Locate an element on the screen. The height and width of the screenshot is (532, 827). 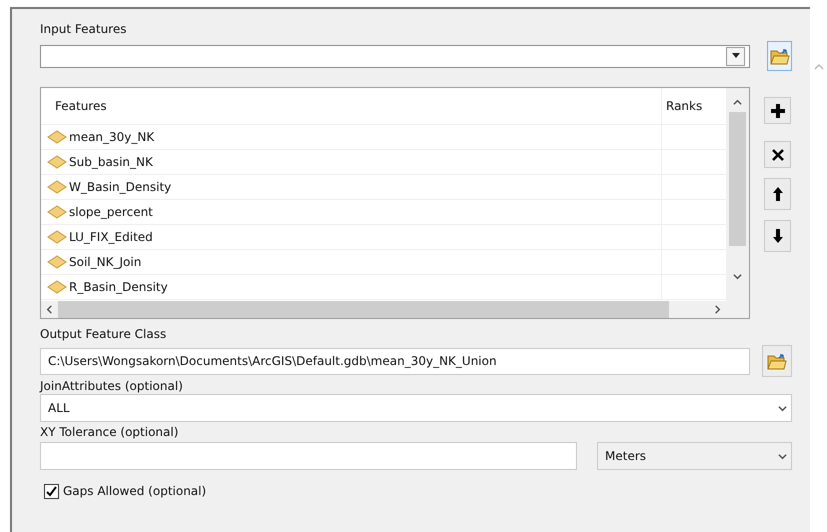
input-features-combo is located at coordinates (395, 56).